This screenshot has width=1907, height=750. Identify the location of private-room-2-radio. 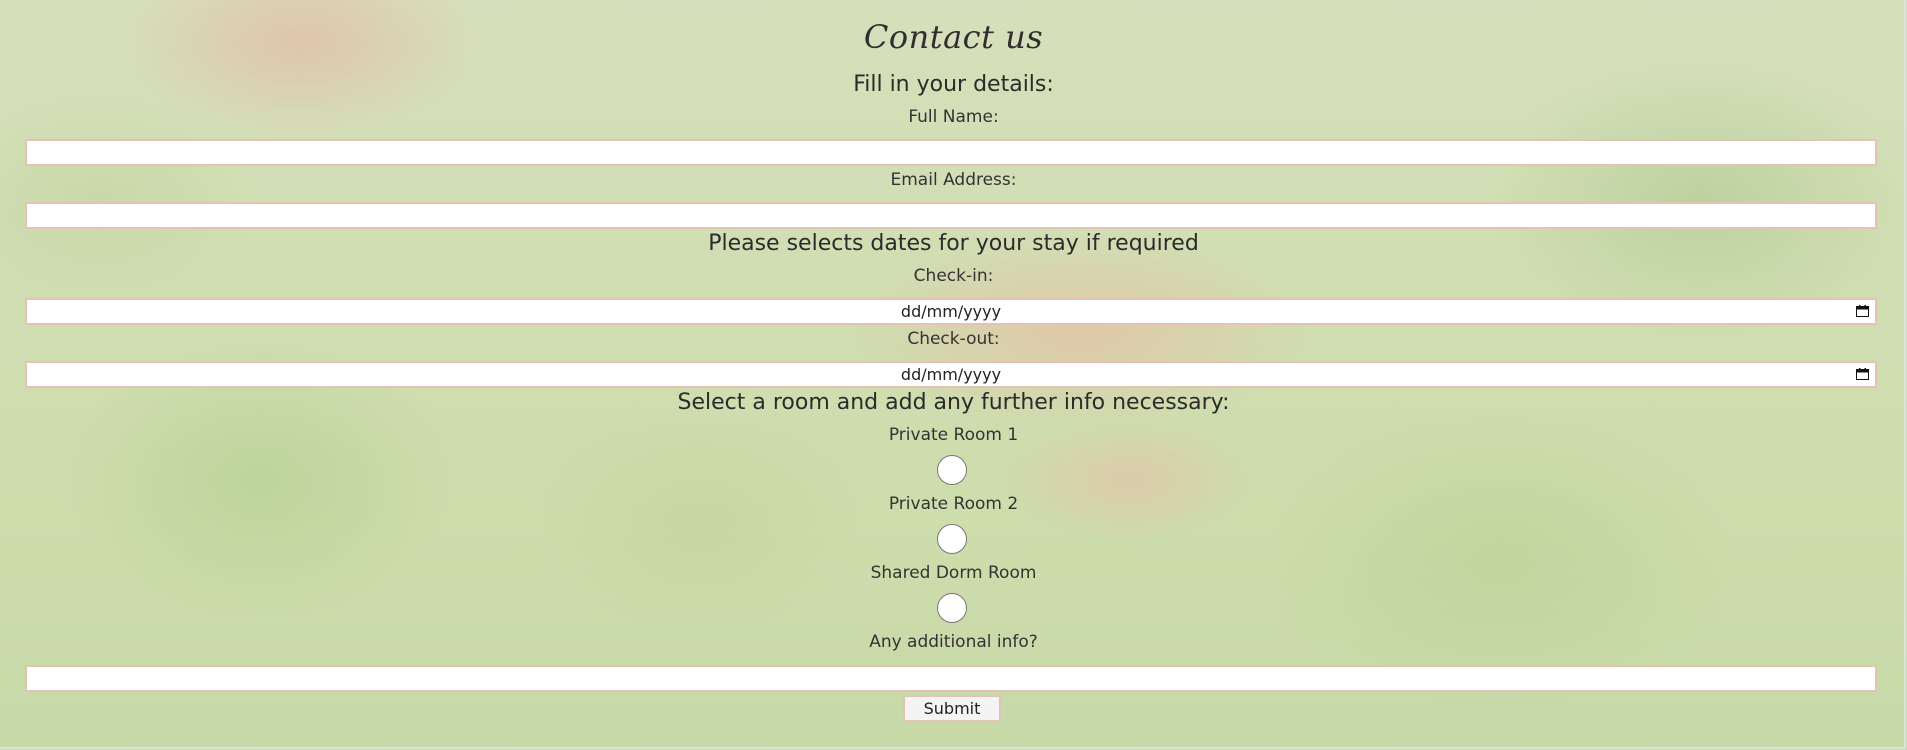
(952, 539).